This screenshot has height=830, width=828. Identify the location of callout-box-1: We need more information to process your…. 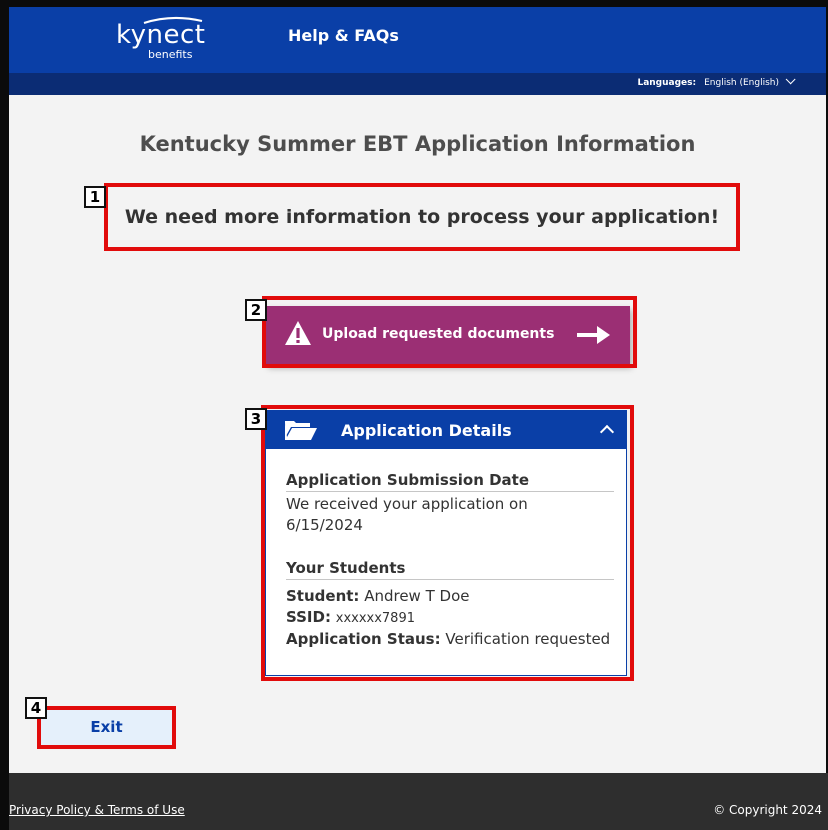
(422, 217).